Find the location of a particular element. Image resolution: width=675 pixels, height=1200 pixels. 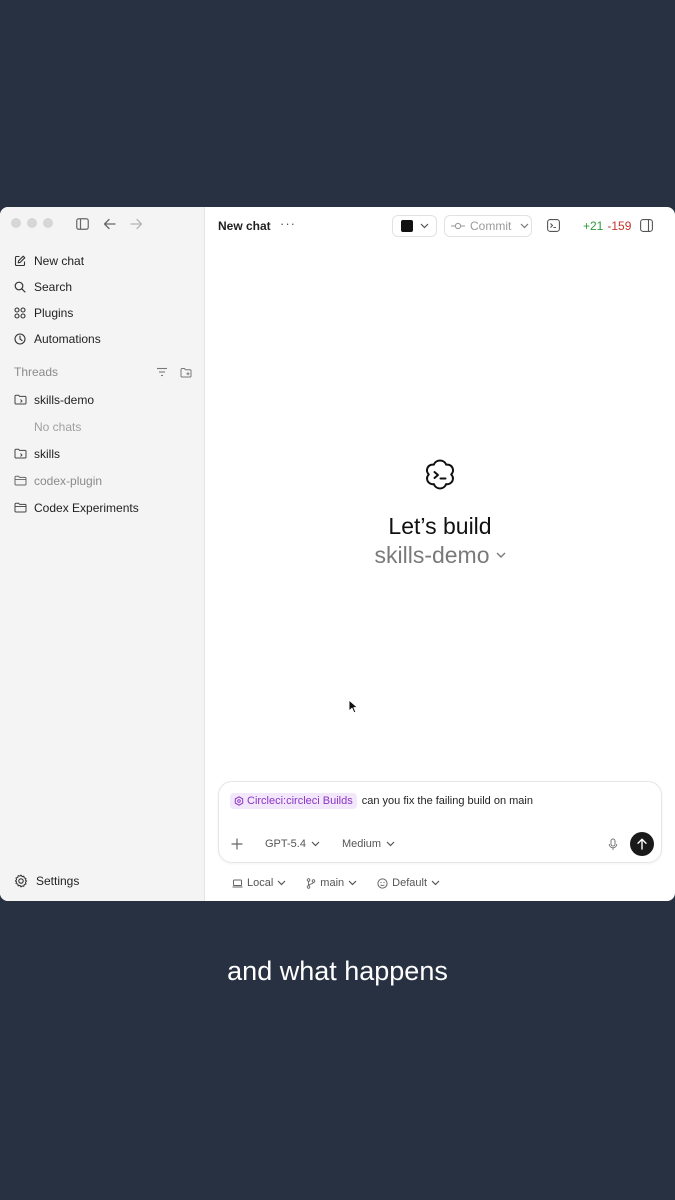

empty-state: Let’s build skills-demo is located at coordinates (440, 513).